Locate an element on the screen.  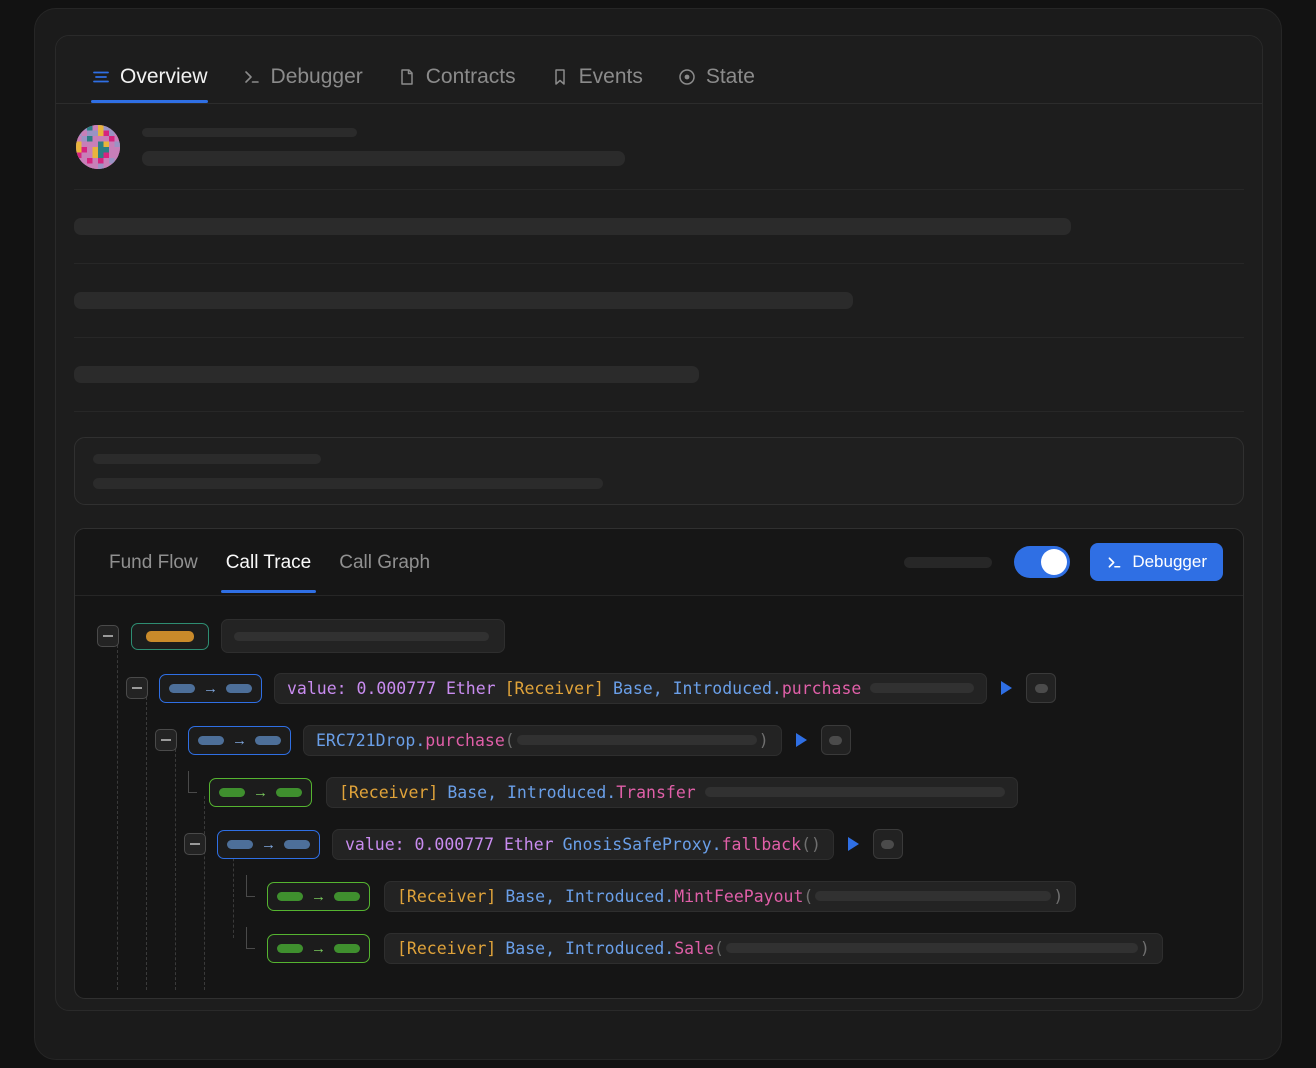
trace-view-toggle is located at coordinates (1042, 562).